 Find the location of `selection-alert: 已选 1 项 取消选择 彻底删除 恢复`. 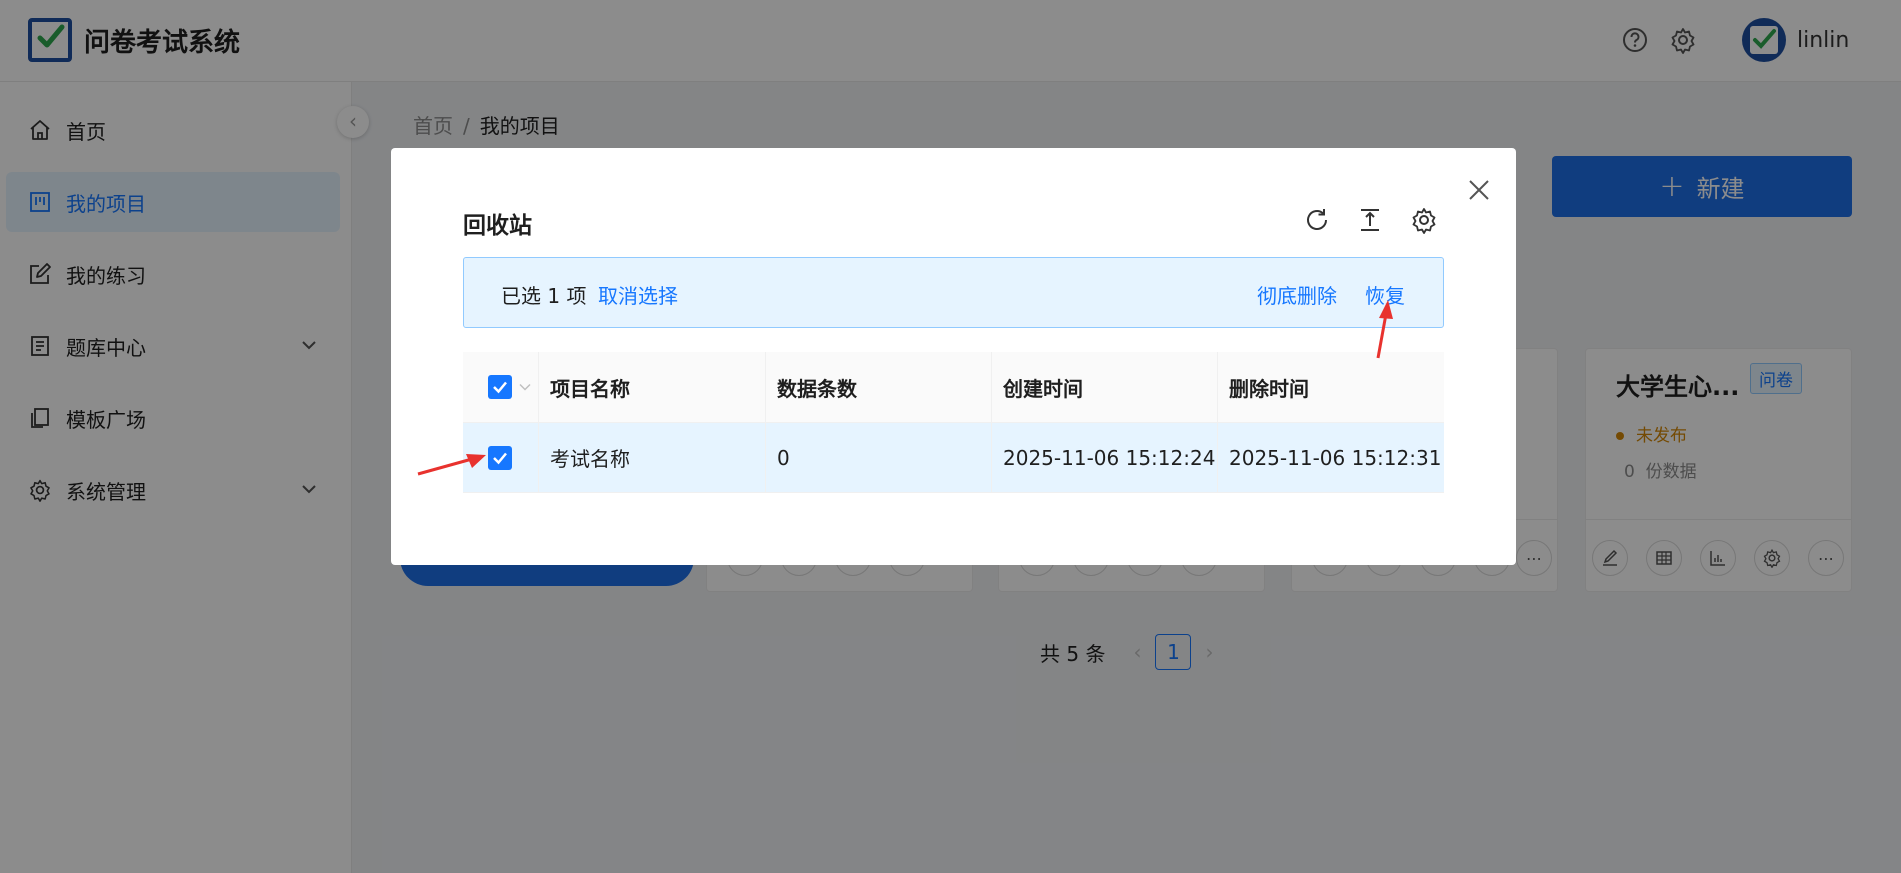

selection-alert: 已选 1 项 取消选择 彻底删除 恢复 is located at coordinates (953, 292).